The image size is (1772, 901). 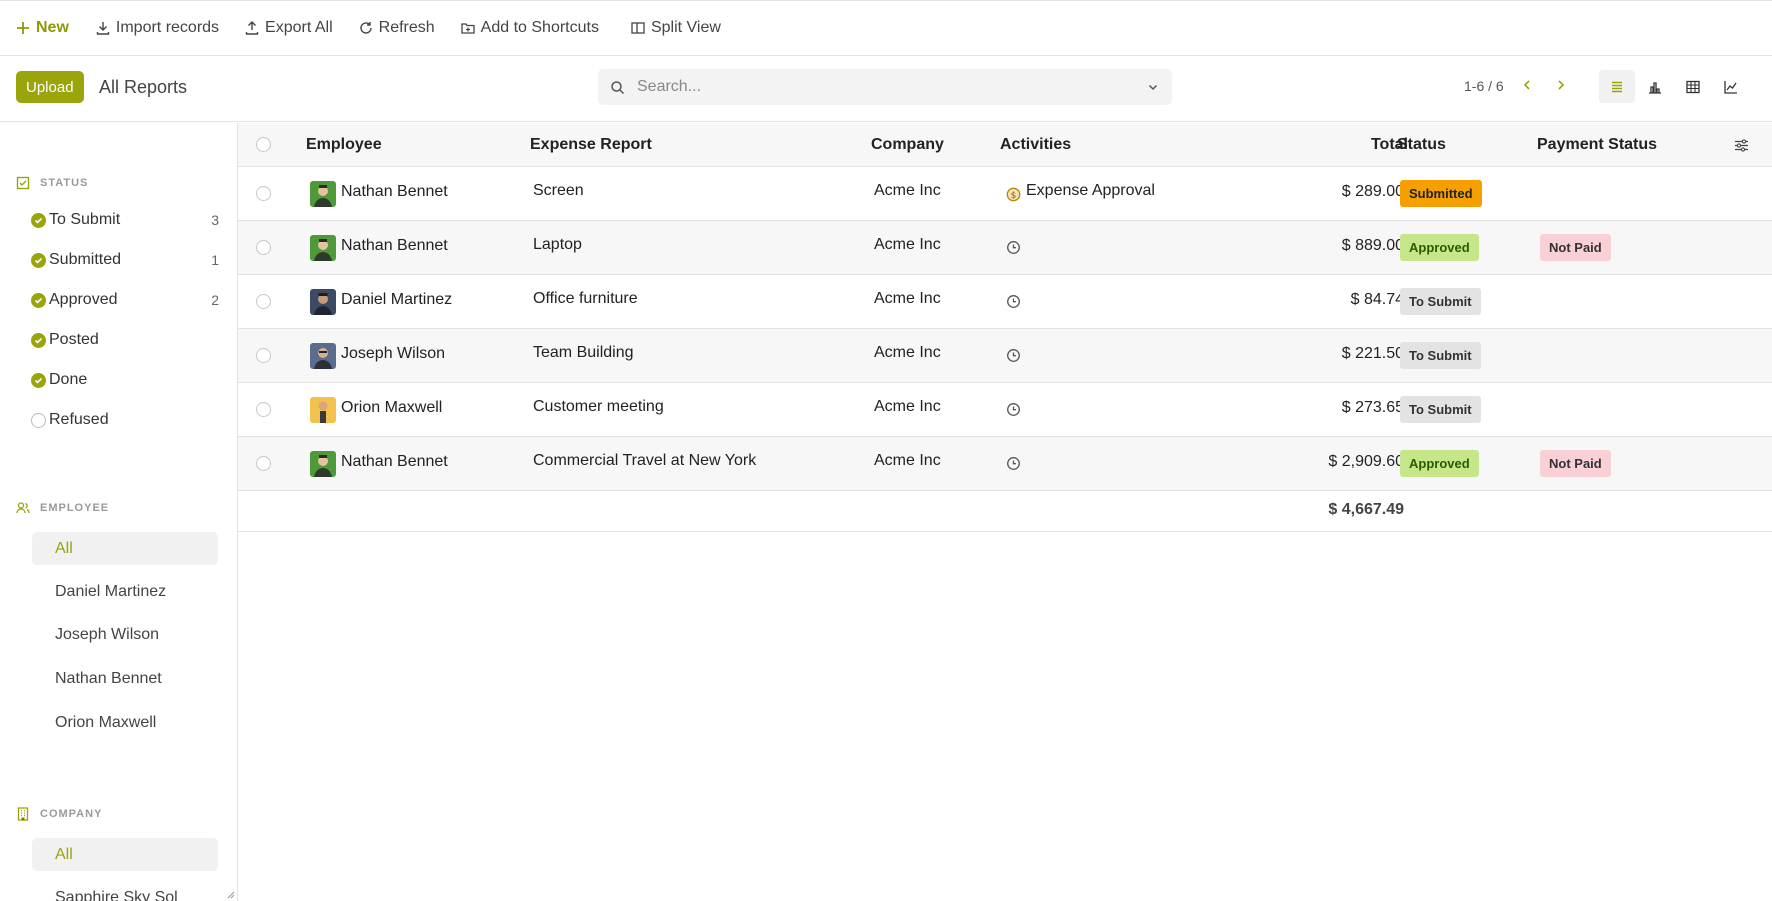 I want to click on expense-report-name: Team Building, so click(x=583, y=352).